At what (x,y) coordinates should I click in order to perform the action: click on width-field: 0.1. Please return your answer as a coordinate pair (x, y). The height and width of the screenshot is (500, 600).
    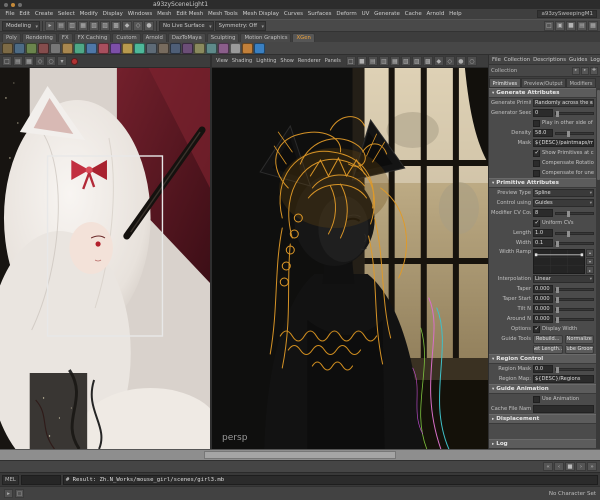
    Looking at the image, I should click on (543, 243).